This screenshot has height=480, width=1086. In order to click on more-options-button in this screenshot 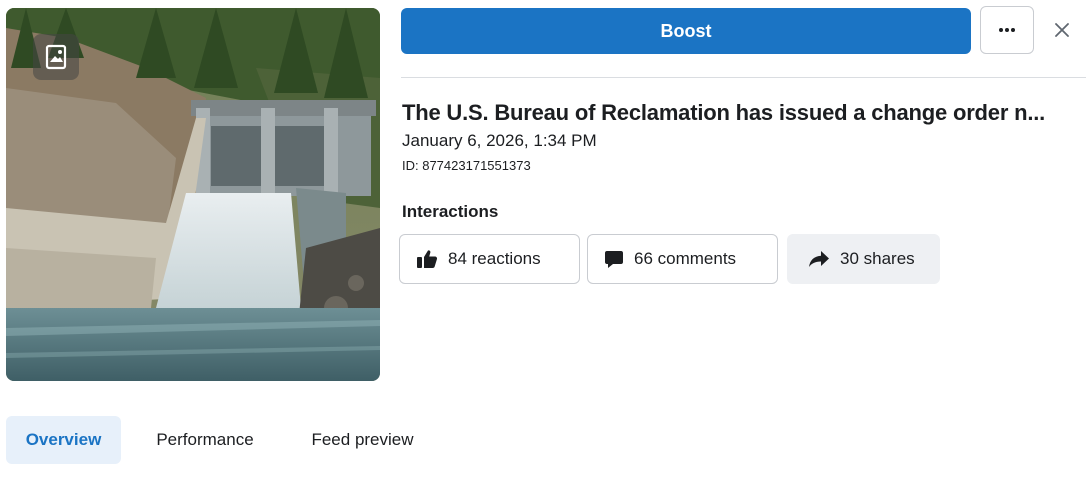, I will do `click(1007, 30)`.